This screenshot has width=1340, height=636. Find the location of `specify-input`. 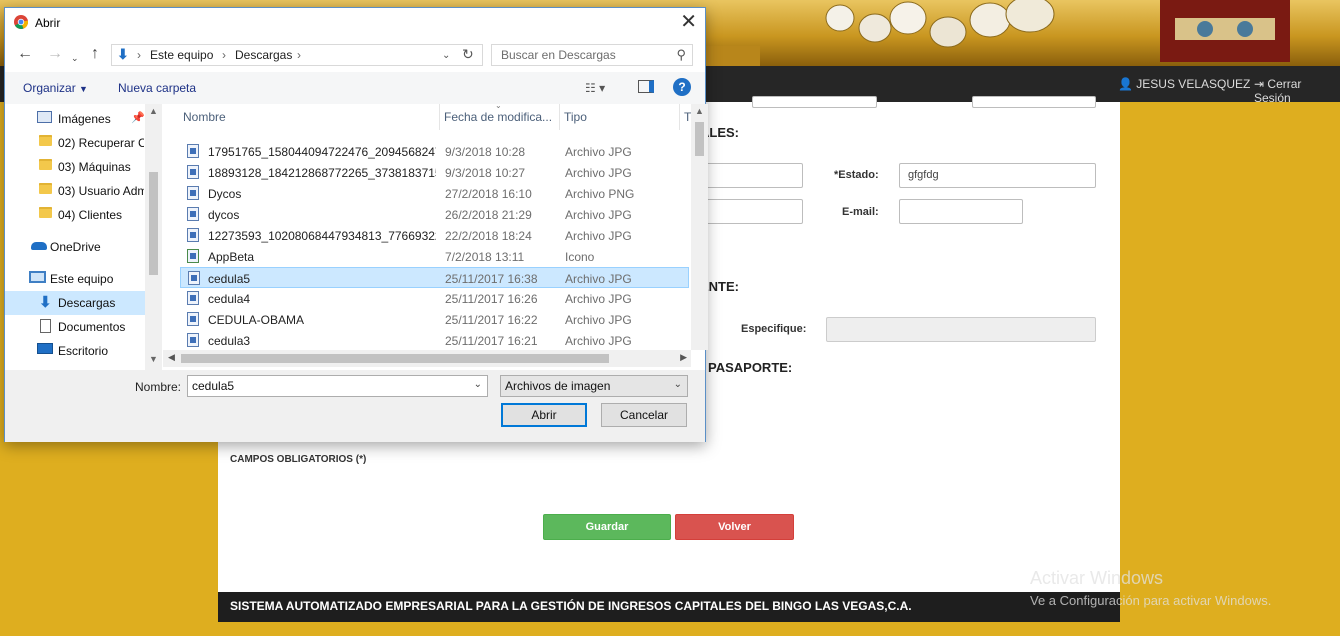

specify-input is located at coordinates (961, 329).